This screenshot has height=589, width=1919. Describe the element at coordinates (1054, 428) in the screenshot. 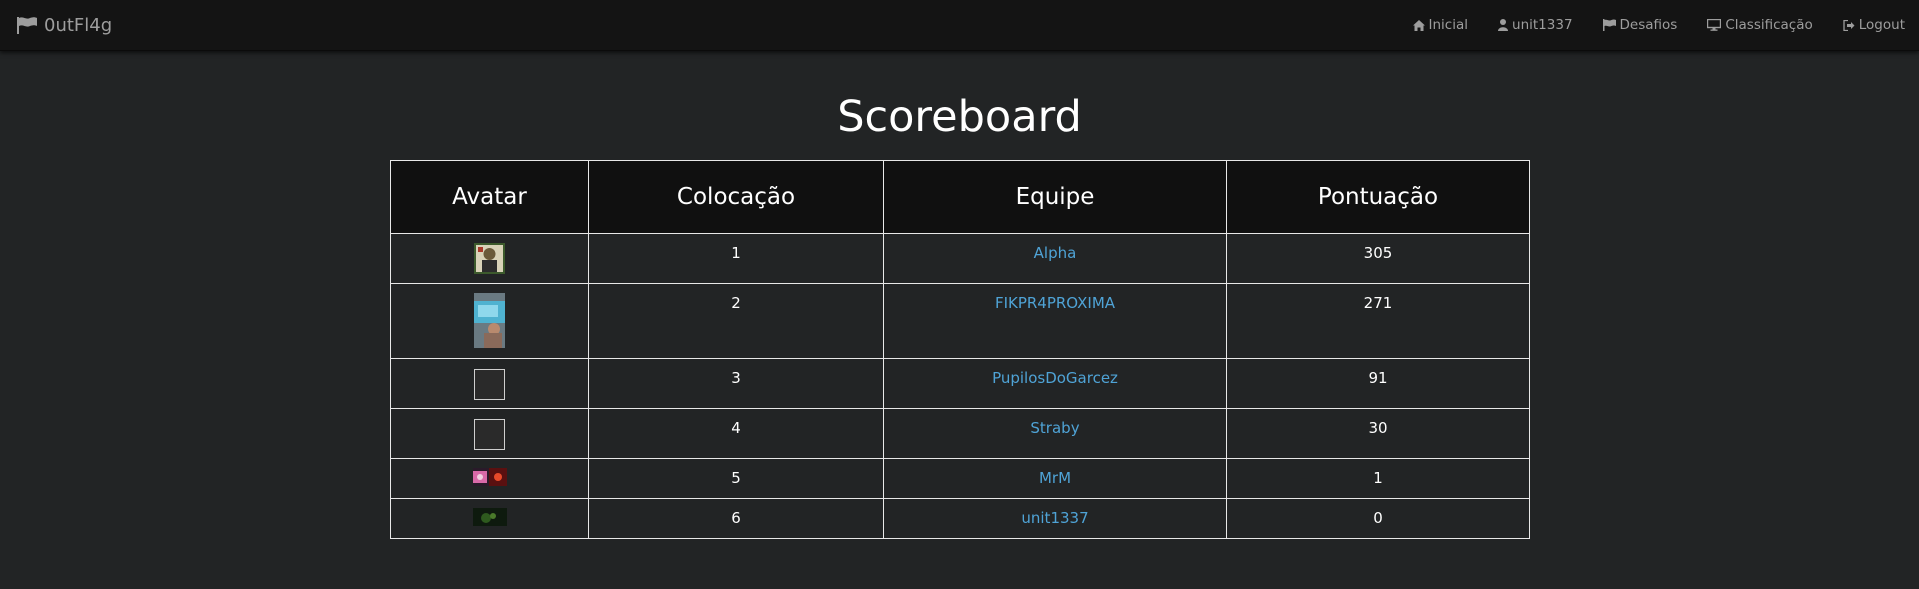

I see `team-link: Straby` at that location.